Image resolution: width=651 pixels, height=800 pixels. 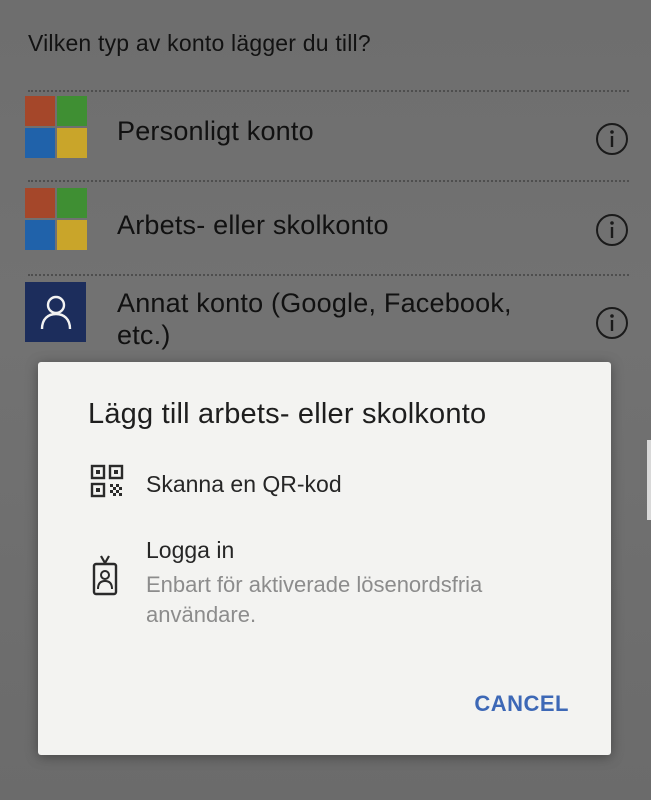 What do you see at coordinates (55, 312) in the screenshot?
I see `person-icon` at bounding box center [55, 312].